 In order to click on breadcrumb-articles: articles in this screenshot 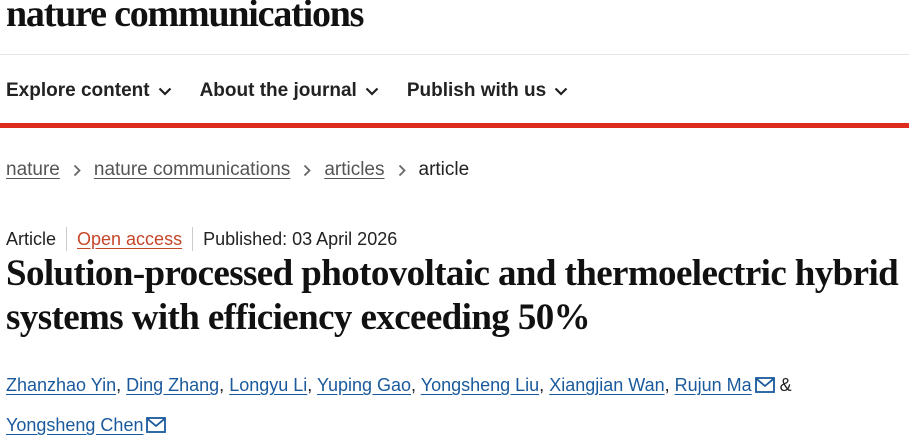, I will do `click(354, 170)`.